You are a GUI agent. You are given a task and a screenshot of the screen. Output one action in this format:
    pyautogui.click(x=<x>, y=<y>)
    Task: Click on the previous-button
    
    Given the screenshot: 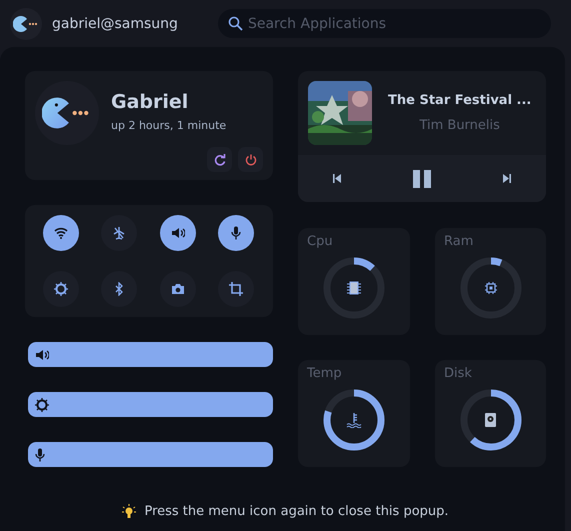 What is the action you would take?
    pyautogui.click(x=337, y=178)
    